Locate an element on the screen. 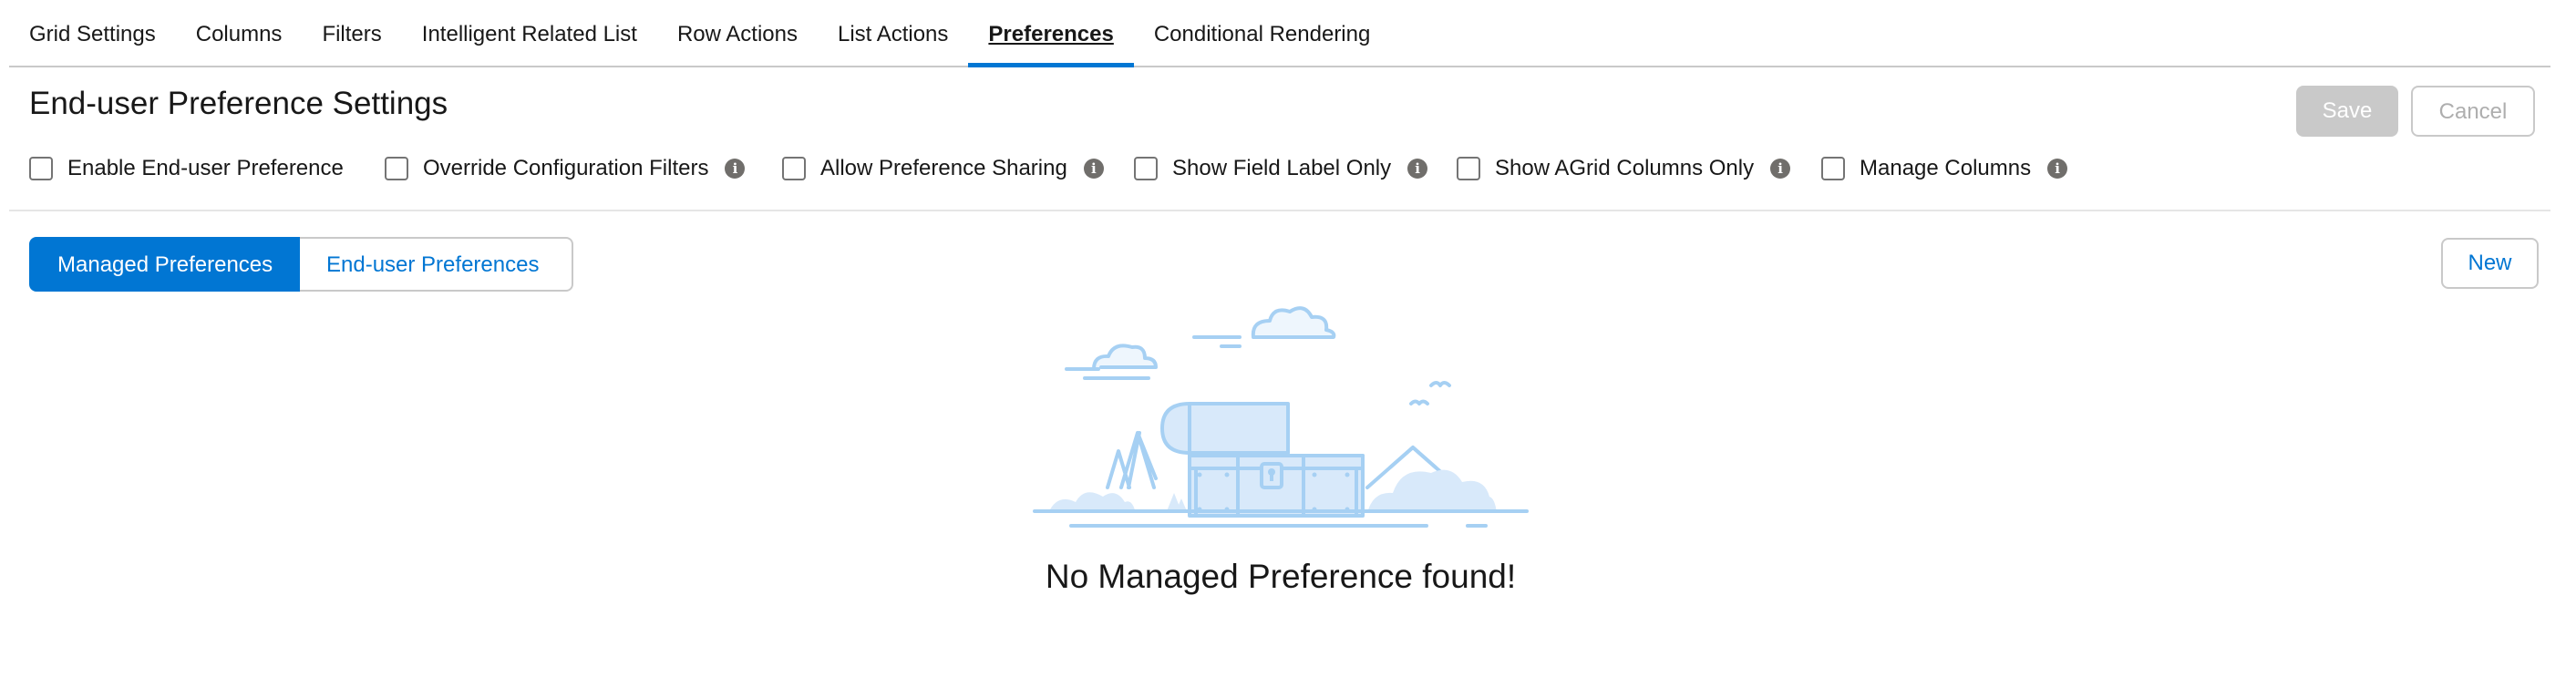 This screenshot has height=698, width=2576. allow-preference-sharing-checkbox is located at coordinates (794, 168).